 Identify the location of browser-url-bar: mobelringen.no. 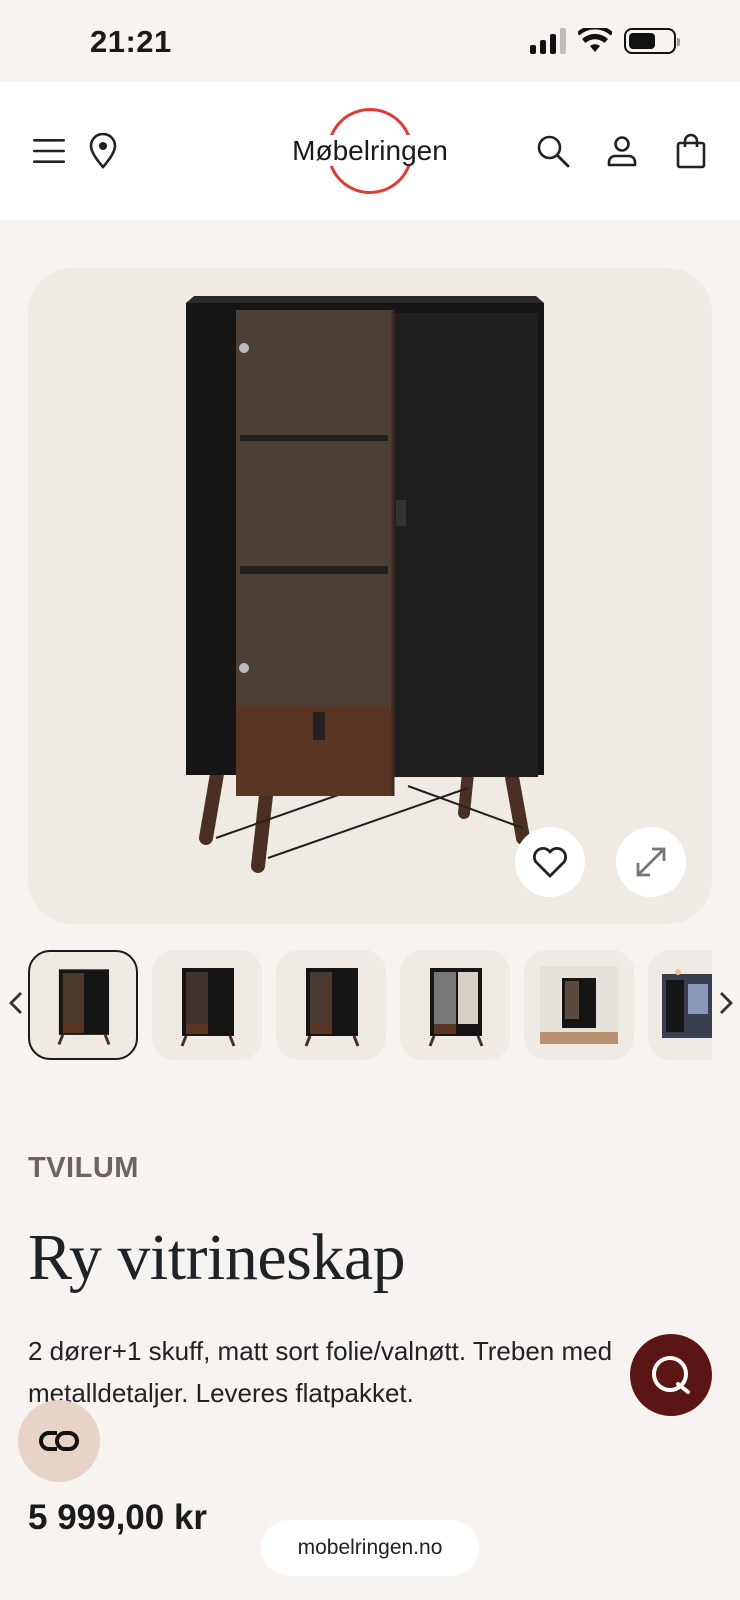
(370, 1548).